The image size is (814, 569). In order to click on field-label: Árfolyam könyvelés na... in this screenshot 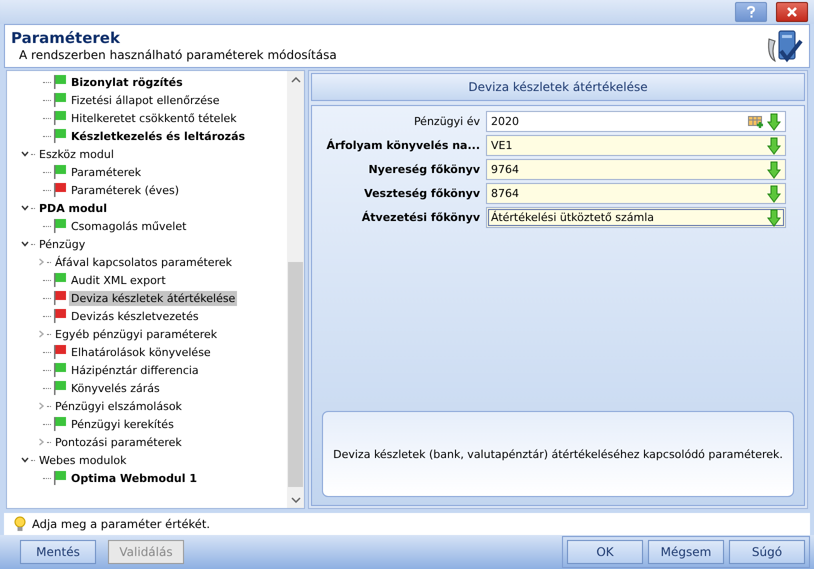, I will do `click(402, 145)`.